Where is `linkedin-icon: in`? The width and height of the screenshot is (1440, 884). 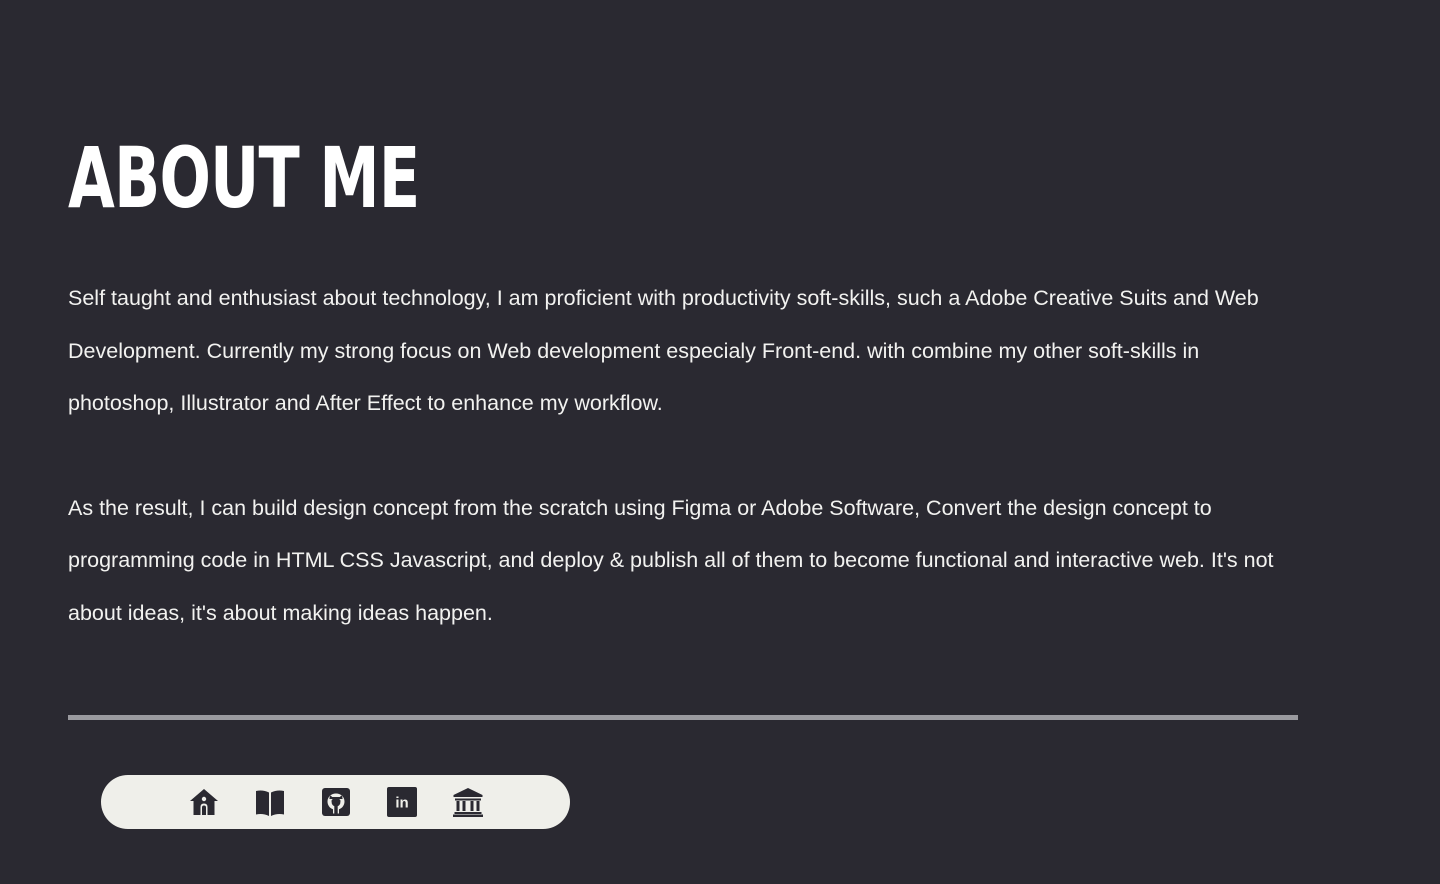
linkedin-icon: in is located at coordinates (402, 802).